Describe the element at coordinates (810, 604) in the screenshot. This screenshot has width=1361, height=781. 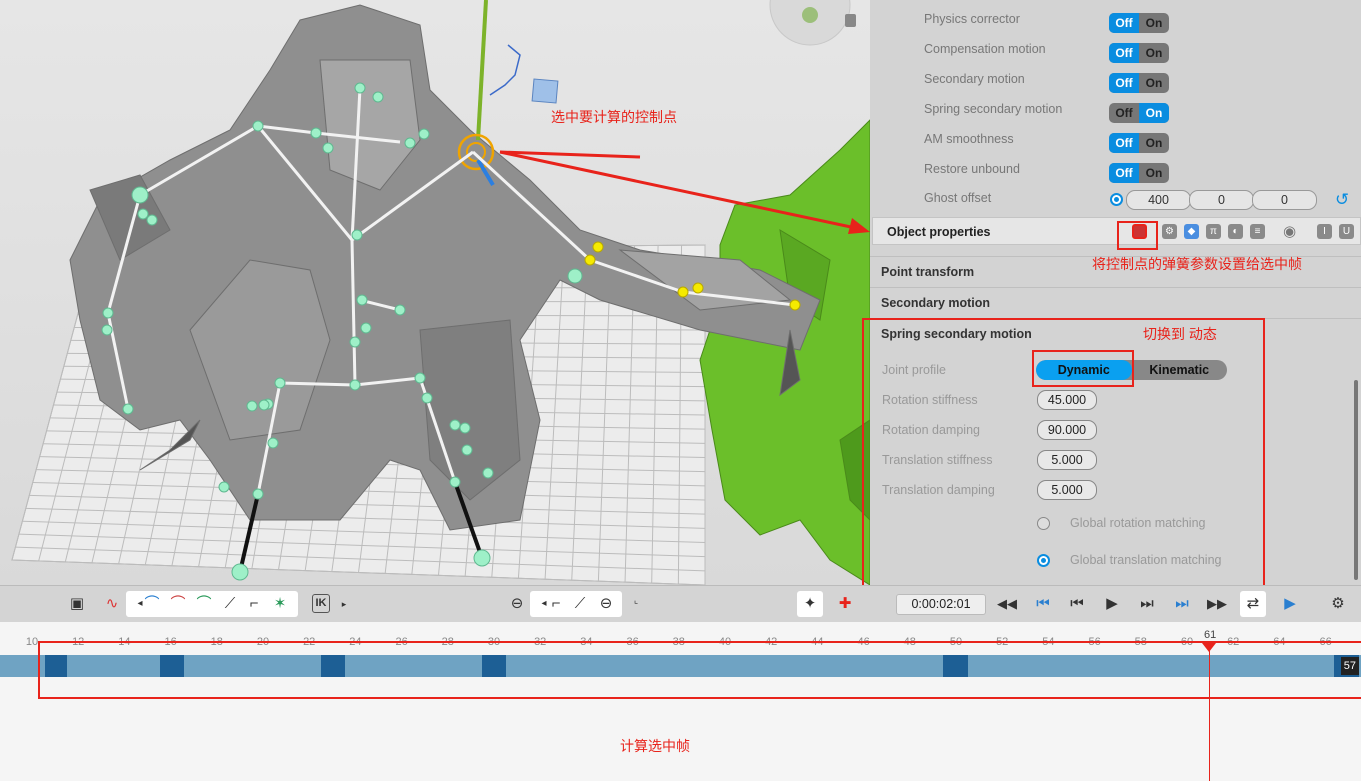
I see `pin-icon: ✦` at that location.